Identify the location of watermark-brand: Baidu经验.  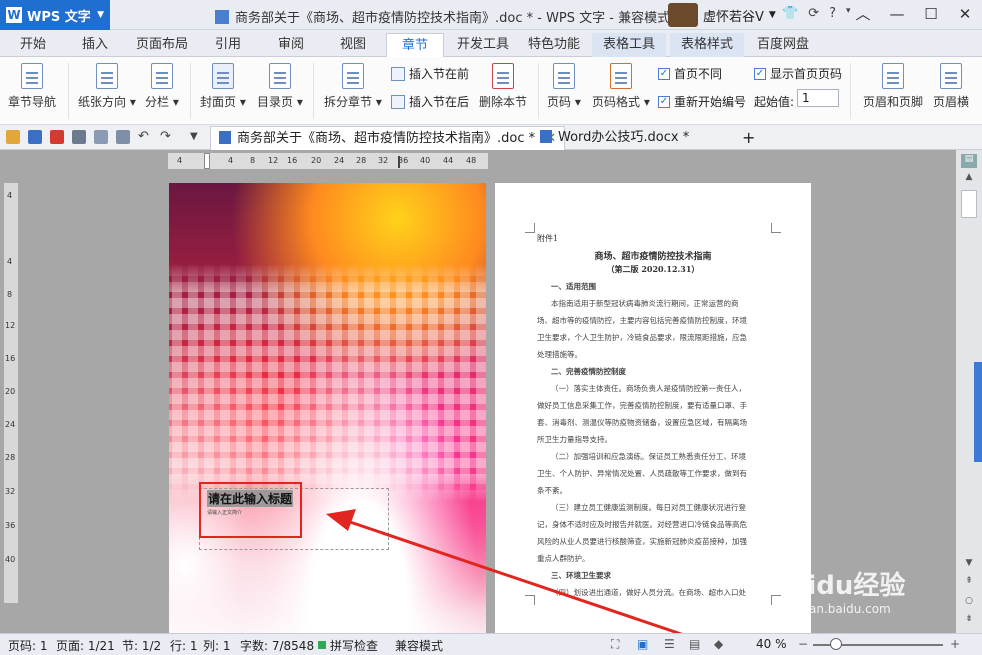
(838, 586).